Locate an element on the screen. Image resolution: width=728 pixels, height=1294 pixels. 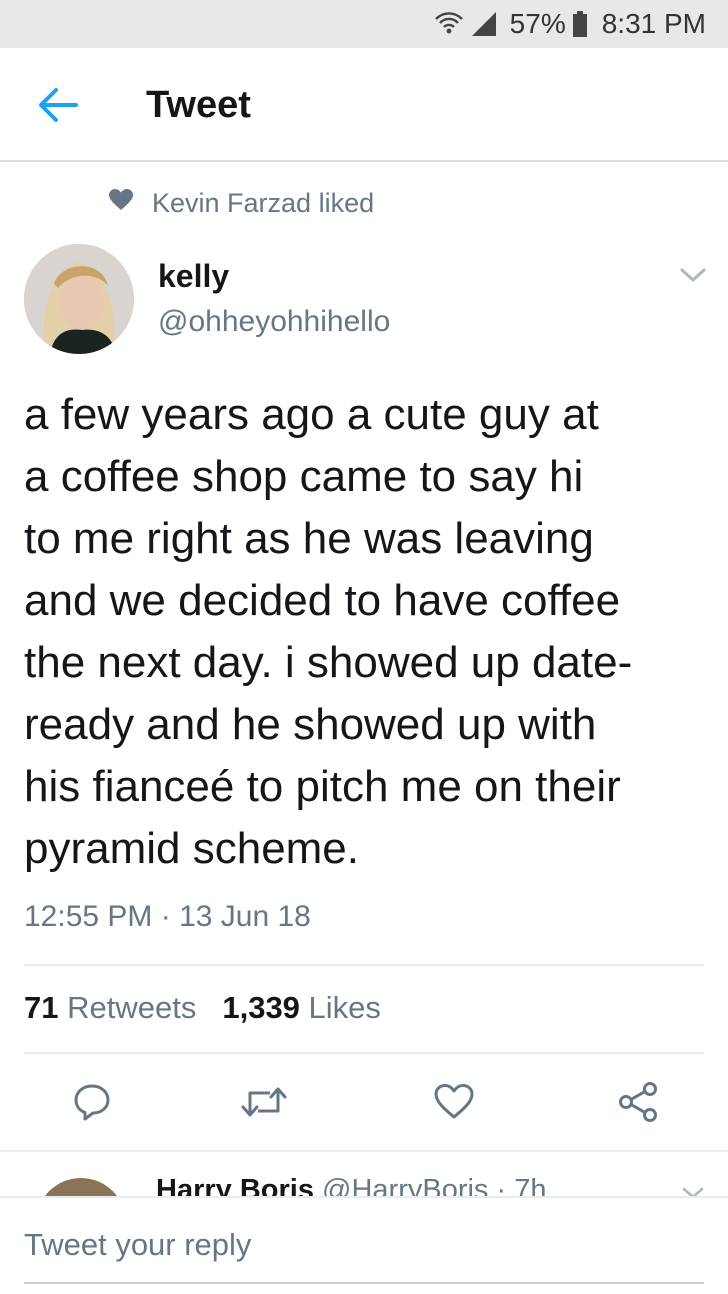
tweet-text-line: to me right as he was leaving is located at coordinates (309, 538).